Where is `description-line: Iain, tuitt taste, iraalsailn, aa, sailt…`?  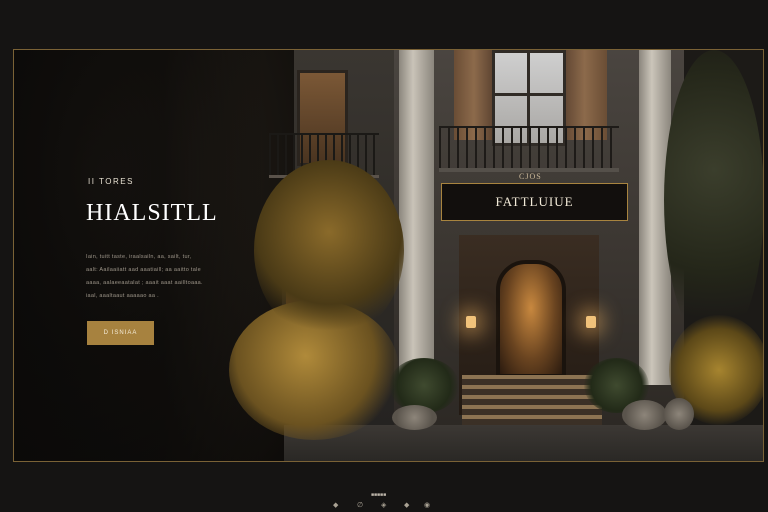
description-line: Iain, tuitt taste, iraalsailn, aa, sailt… is located at coordinates (139, 257).